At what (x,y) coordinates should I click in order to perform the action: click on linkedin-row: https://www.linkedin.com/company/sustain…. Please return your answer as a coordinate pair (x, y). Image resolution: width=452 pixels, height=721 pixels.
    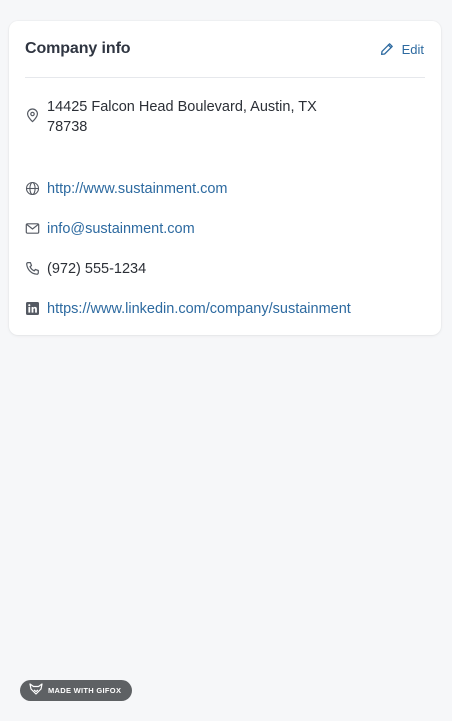
    Looking at the image, I should click on (188, 309).